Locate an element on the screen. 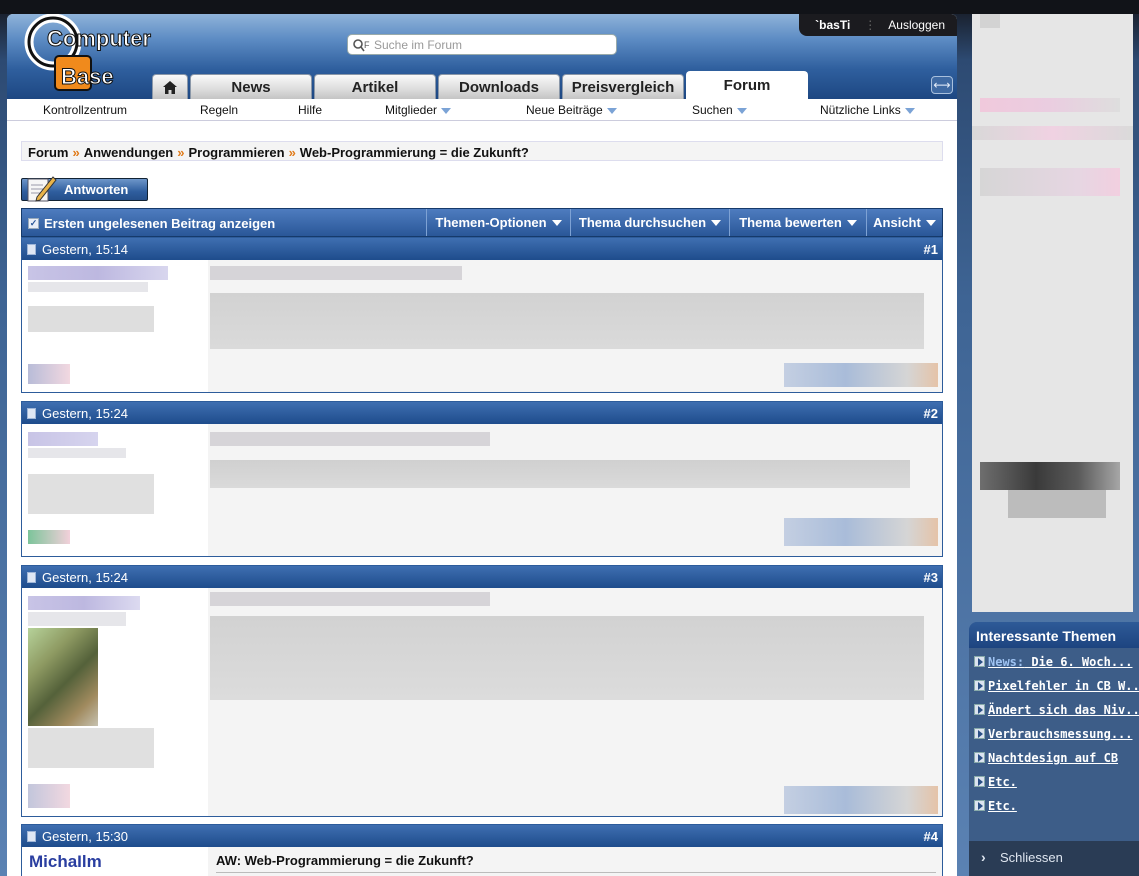 The image size is (1139, 876). search-placeholder: Suche im Forum is located at coordinates (418, 44).